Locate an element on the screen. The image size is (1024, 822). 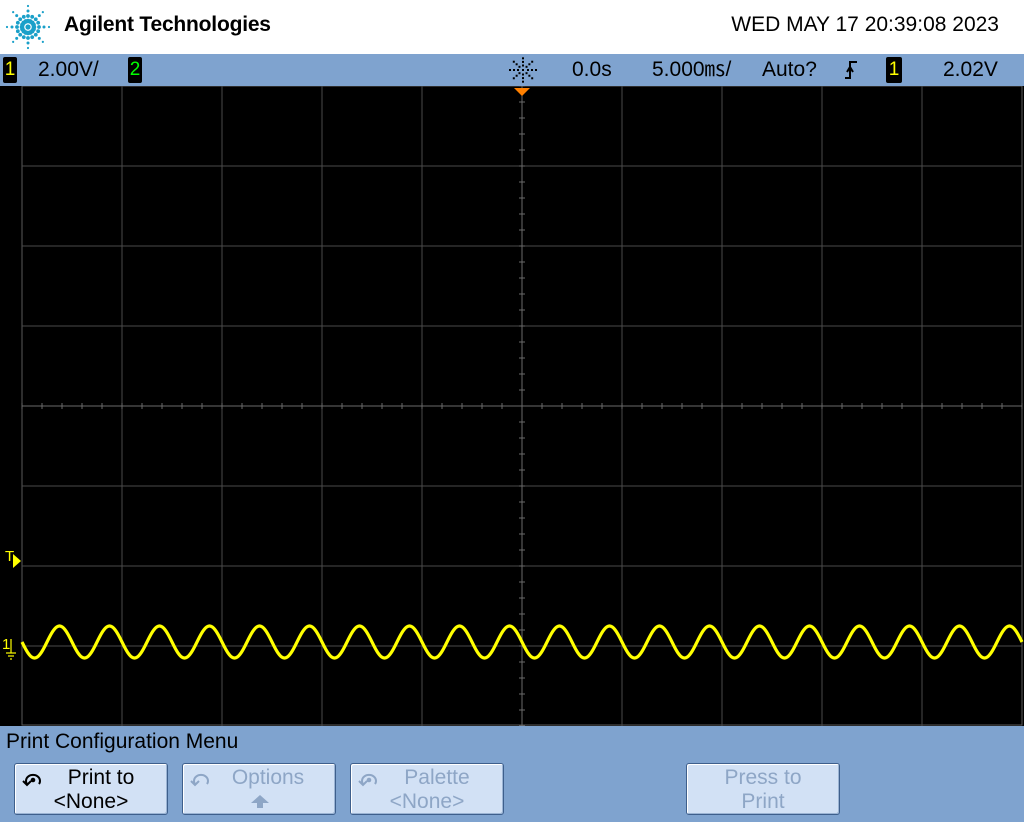
trigger-level-arrow is located at coordinates (17, 561).